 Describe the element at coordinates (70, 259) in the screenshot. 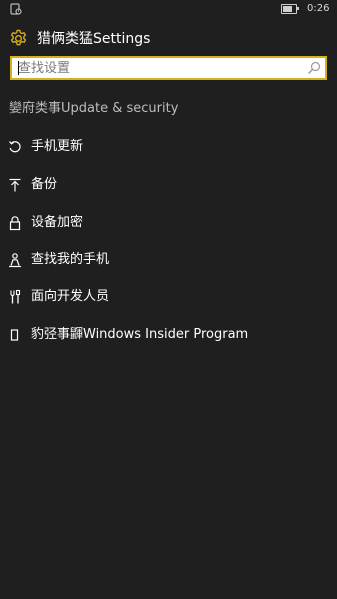

I see `menu-item-label: 查找我的手机` at that location.